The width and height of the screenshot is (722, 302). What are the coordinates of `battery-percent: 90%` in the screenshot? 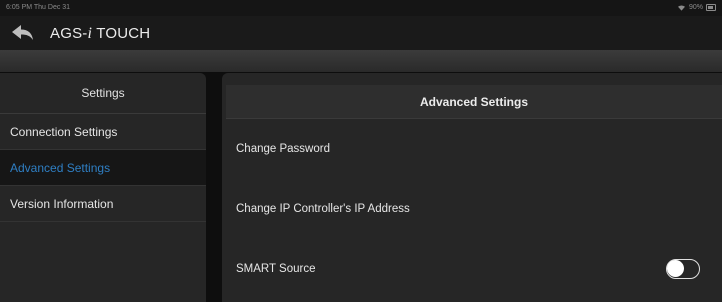 It's located at (695, 7).